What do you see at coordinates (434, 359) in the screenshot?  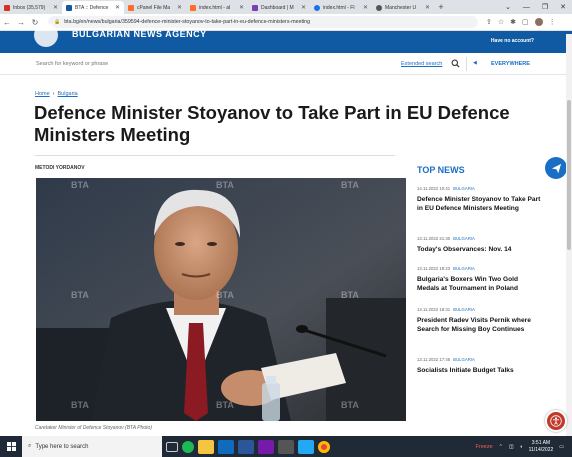 I see `news-time: 13.11.2022 17:45` at bounding box center [434, 359].